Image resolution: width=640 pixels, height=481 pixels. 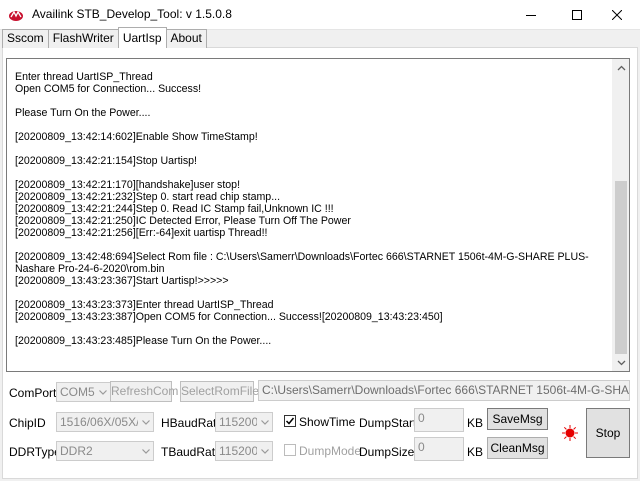 I want to click on chipid-value: 1516/06X/05X/C, so click(x=104, y=422).